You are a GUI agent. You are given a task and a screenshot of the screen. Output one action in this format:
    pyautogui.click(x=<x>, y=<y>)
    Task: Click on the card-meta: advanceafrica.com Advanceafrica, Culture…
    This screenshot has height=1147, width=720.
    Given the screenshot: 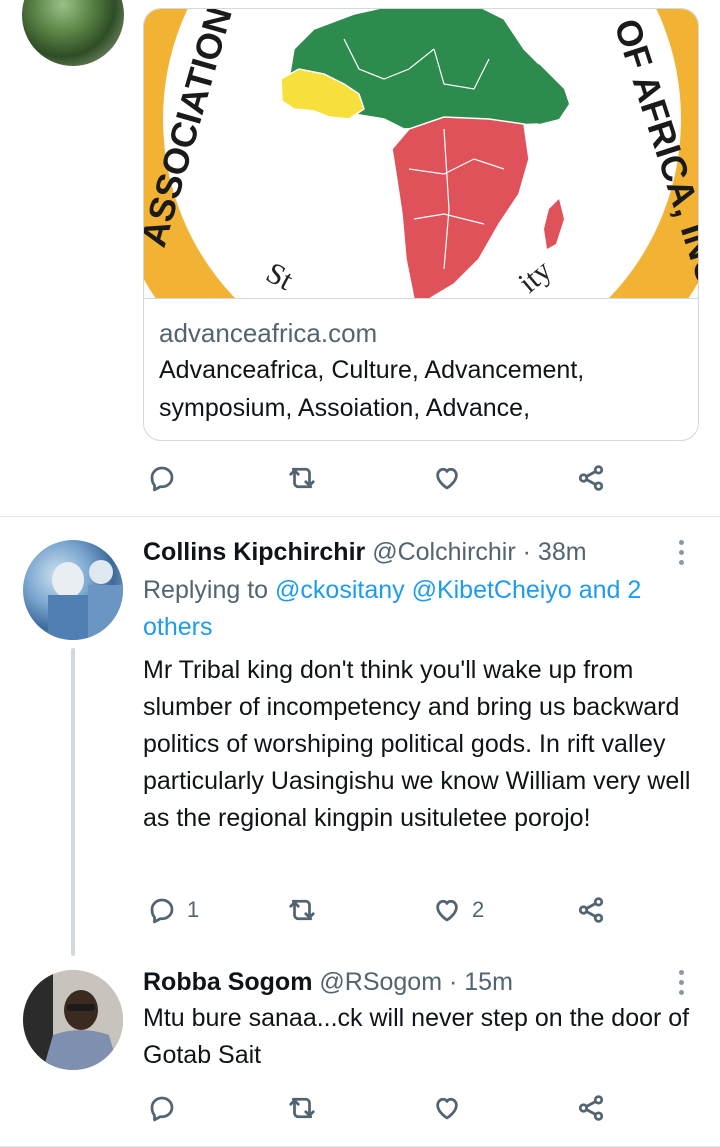 What is the action you would take?
    pyautogui.click(x=422, y=371)
    